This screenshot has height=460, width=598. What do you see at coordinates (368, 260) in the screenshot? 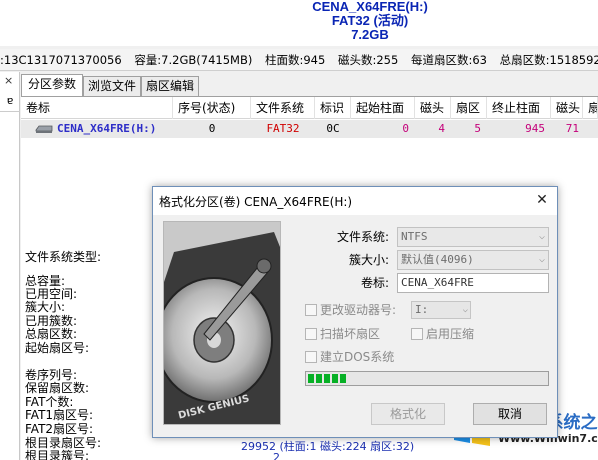
I see `cluster-size-label: 簇大小:` at bounding box center [368, 260].